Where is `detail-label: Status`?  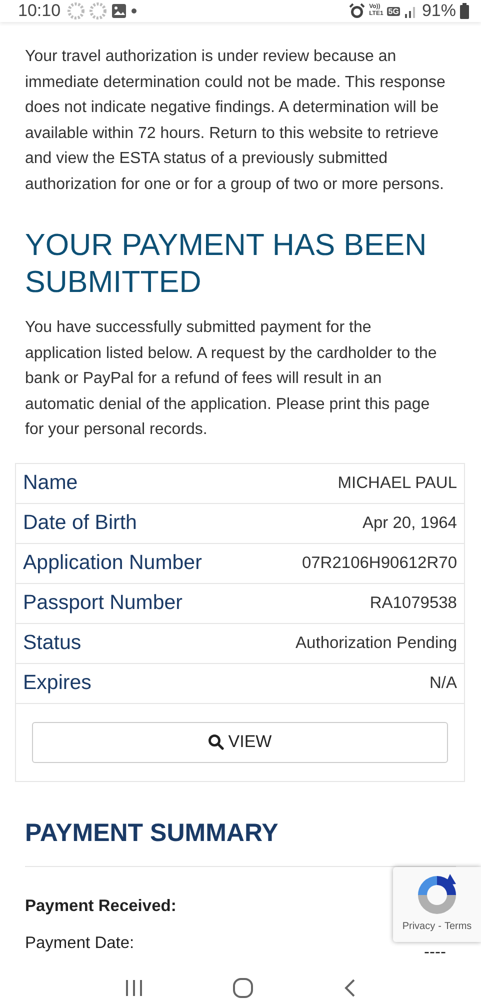
detail-label: Status is located at coordinates (52, 643).